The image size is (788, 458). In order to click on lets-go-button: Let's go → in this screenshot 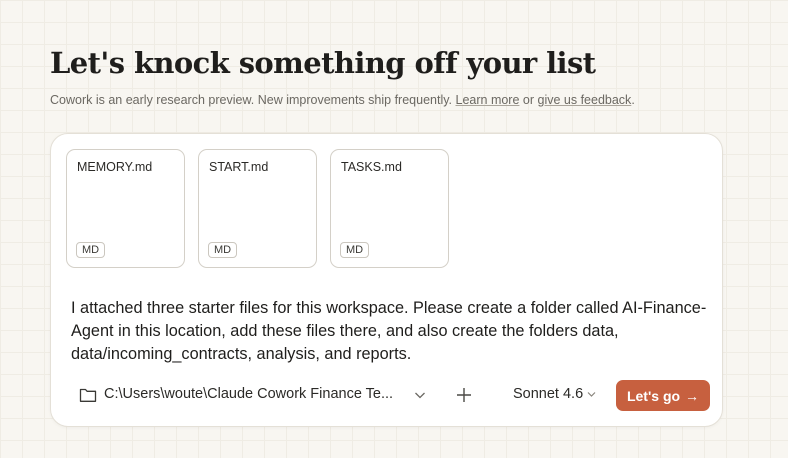, I will do `click(663, 395)`.